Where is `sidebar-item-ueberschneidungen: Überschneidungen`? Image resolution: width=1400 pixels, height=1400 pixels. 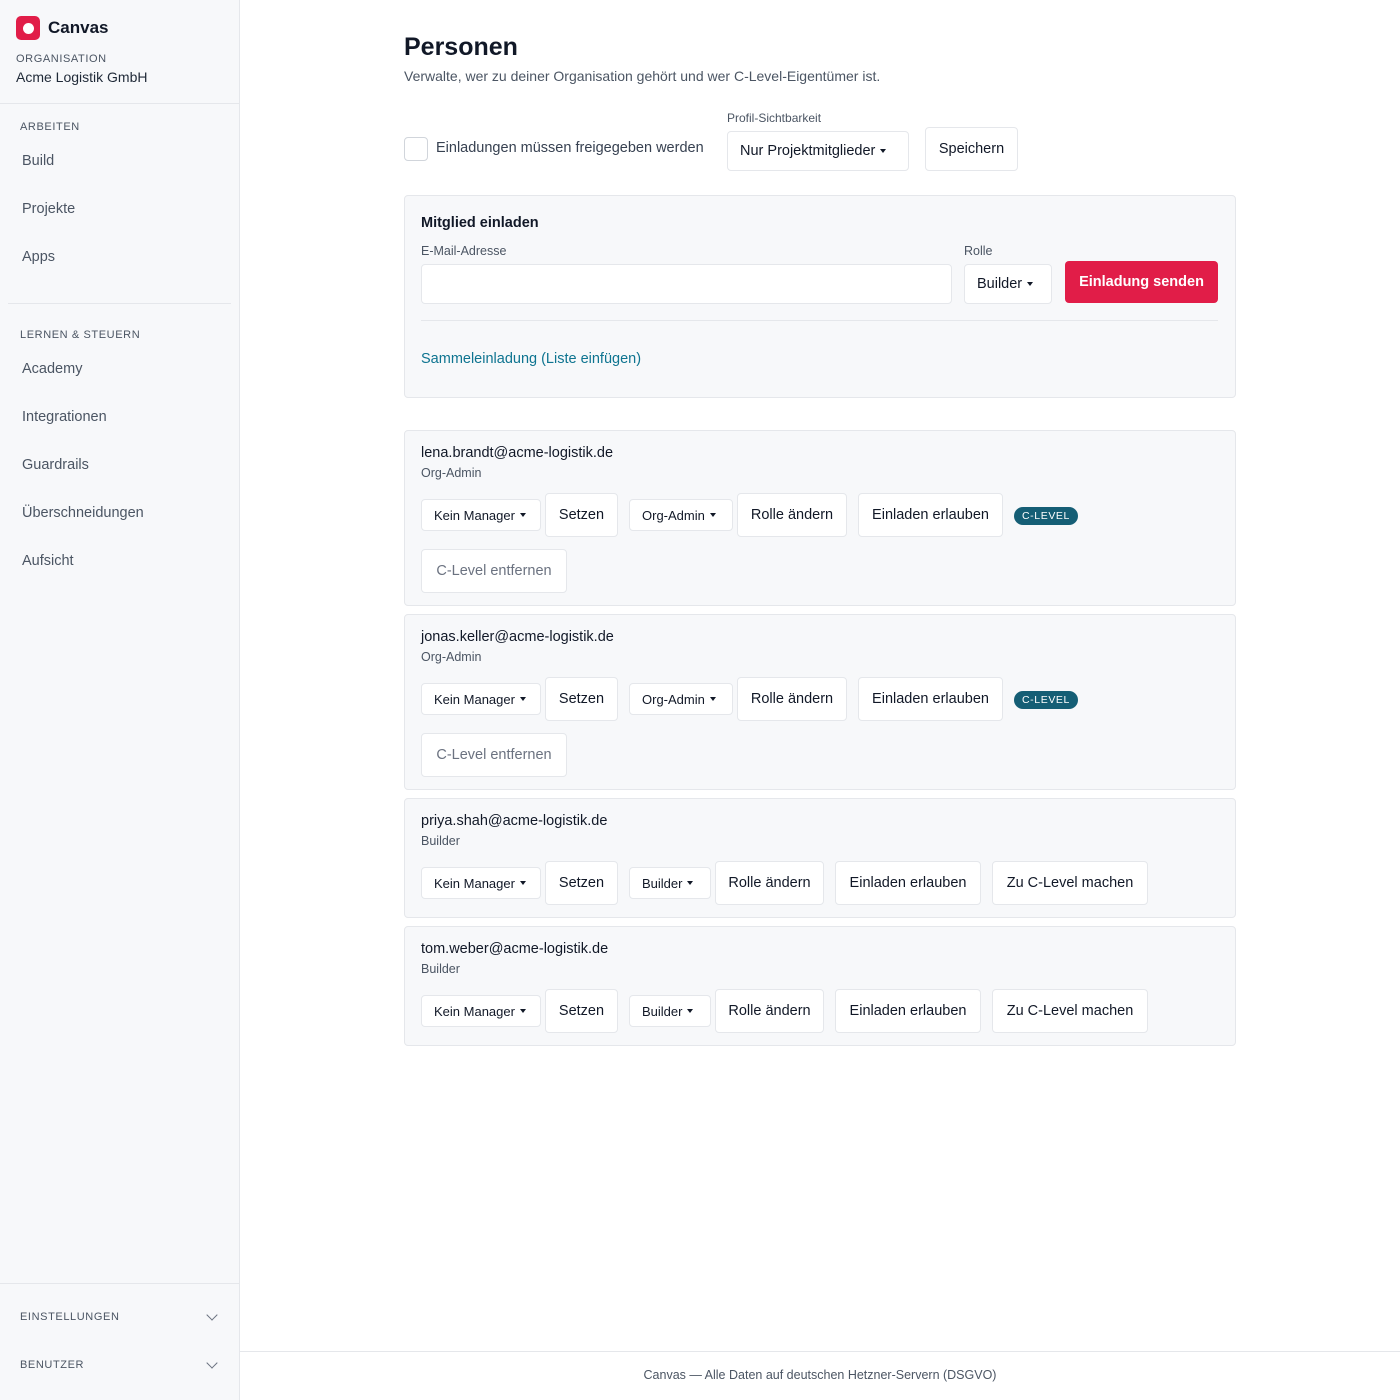
sidebar-item-ueberschneidungen: Überschneidungen is located at coordinates (83, 513).